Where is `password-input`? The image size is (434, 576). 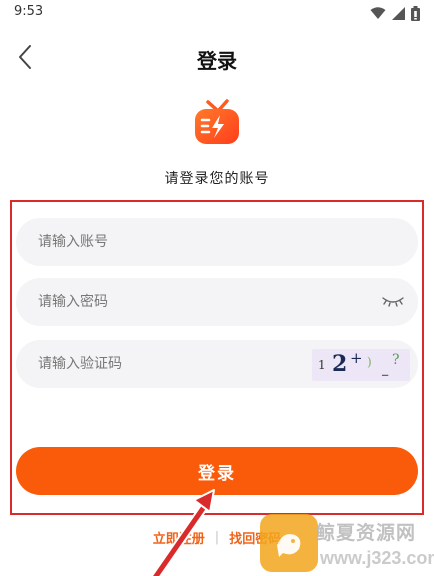 password-input is located at coordinates (217, 302).